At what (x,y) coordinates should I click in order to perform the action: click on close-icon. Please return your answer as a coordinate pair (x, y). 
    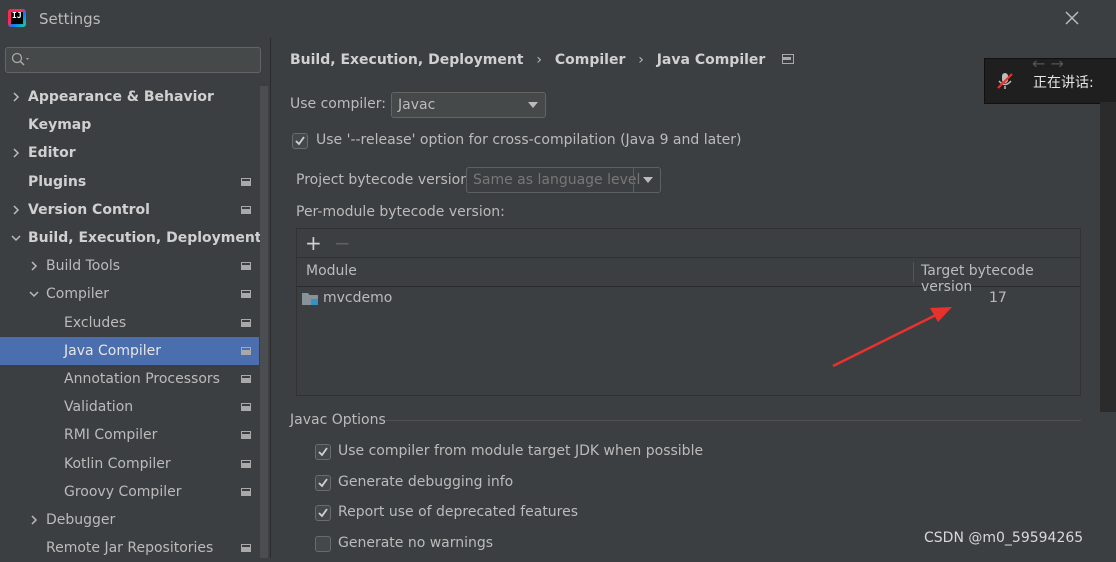
    Looking at the image, I should click on (1072, 18).